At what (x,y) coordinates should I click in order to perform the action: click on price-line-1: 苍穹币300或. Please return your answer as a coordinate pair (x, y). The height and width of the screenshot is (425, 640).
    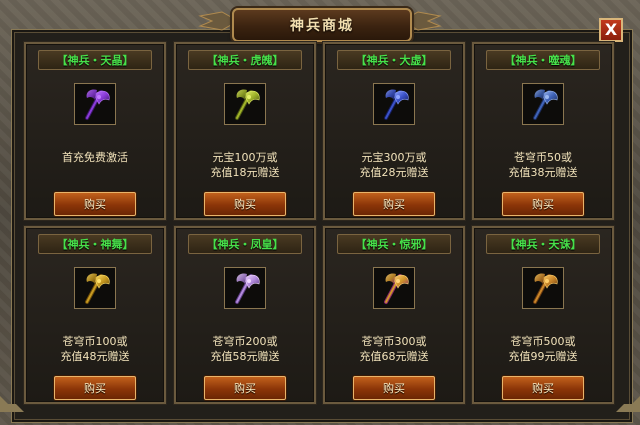
    Looking at the image, I should click on (394, 341).